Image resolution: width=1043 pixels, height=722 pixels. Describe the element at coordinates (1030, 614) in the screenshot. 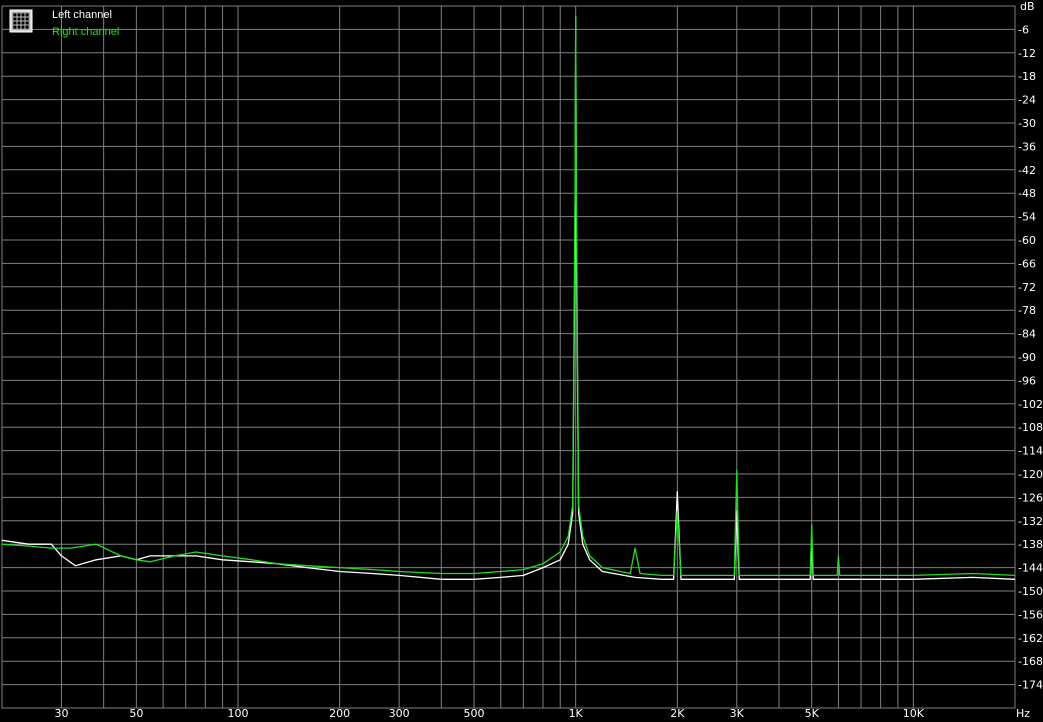

I see `y-tick-label: -156` at that location.